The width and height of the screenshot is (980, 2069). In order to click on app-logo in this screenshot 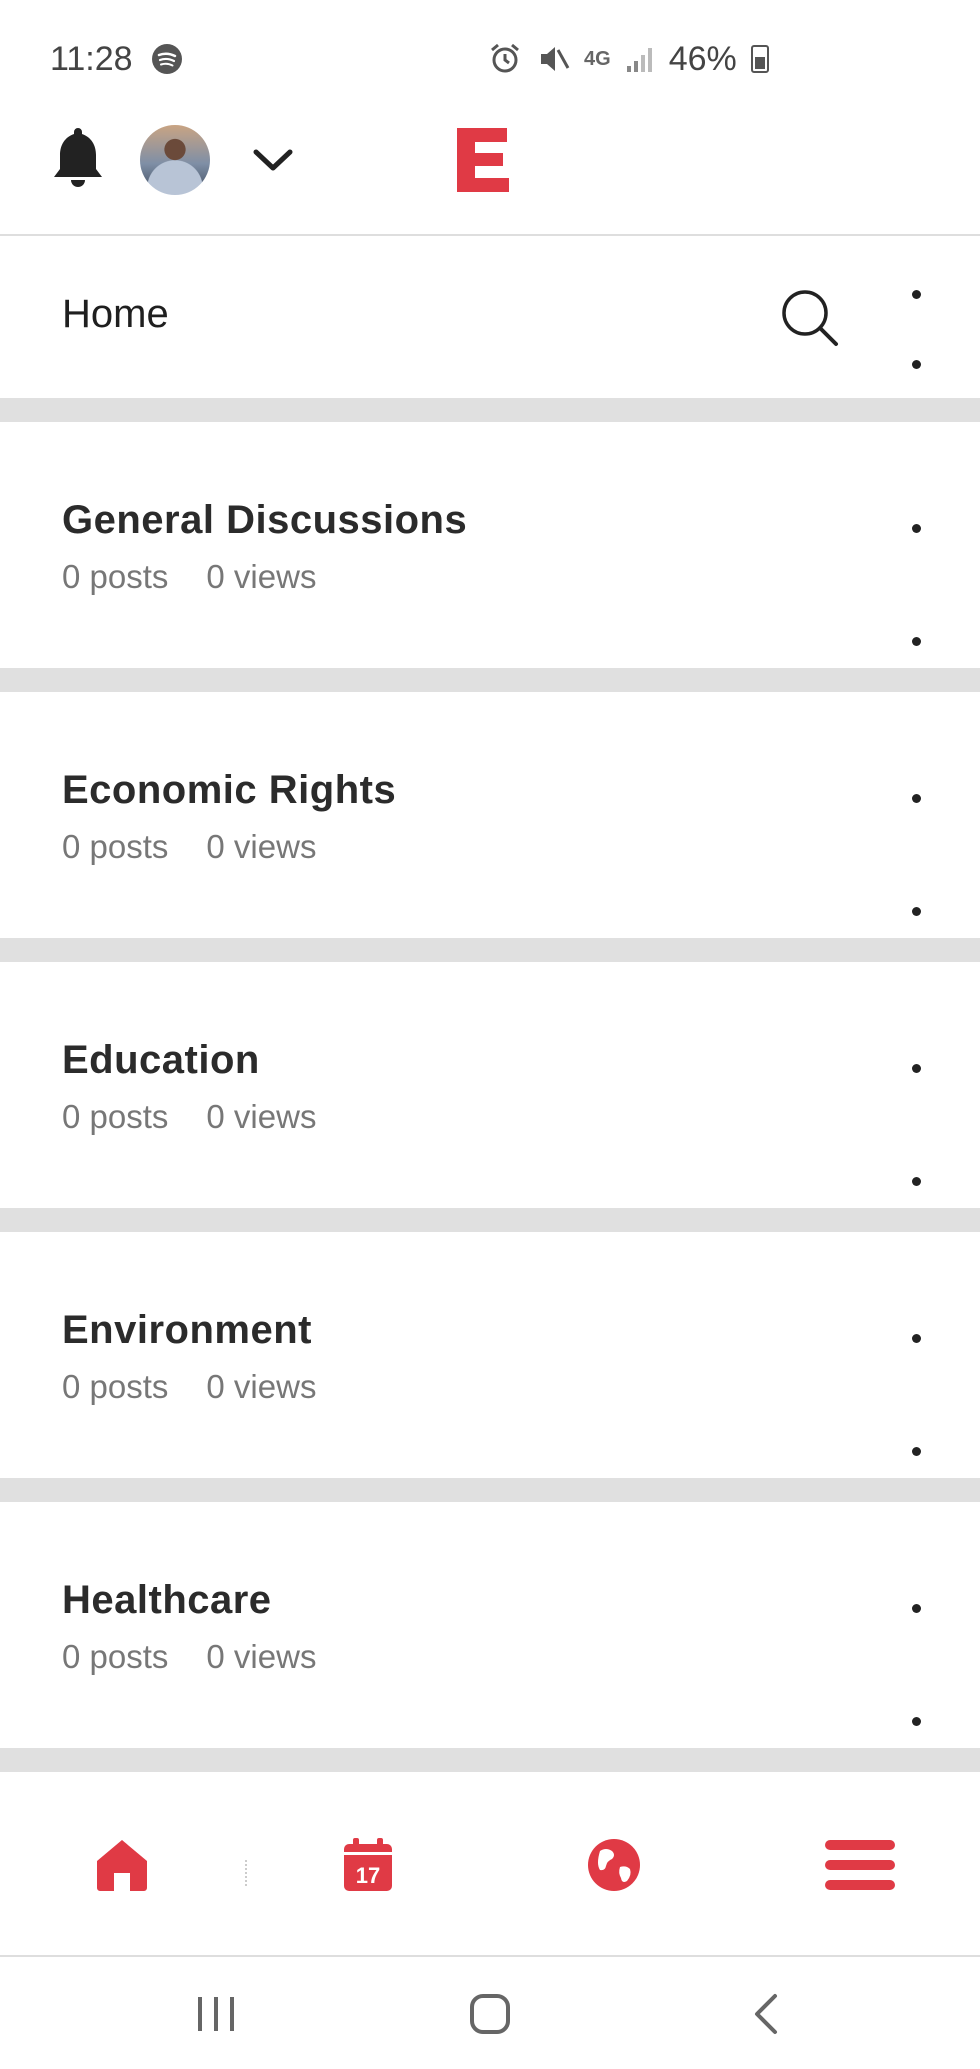, I will do `click(483, 160)`.